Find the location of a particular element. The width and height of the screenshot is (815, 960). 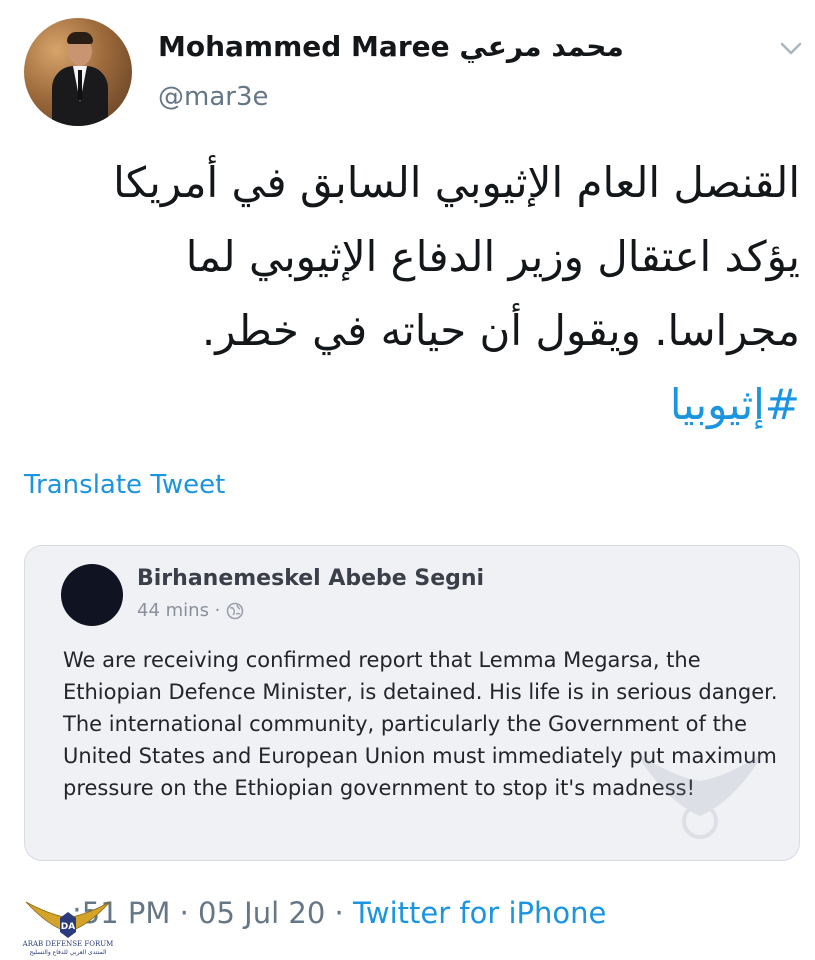

post-author-name: Birhanemeskel Abebe Segni is located at coordinates (311, 578).